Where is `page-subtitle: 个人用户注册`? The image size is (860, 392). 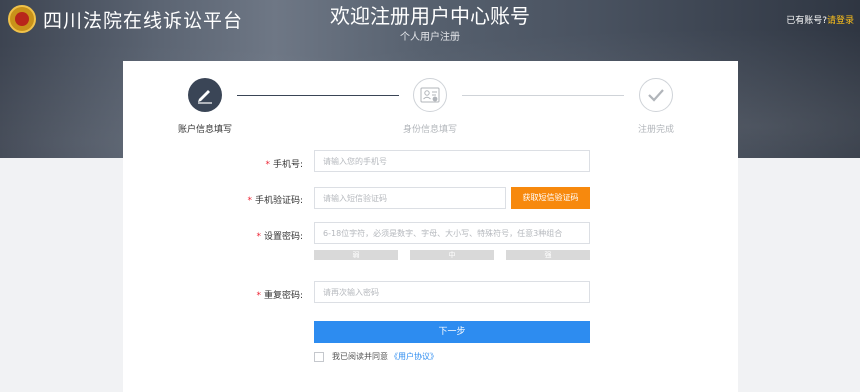 page-subtitle: 个人用户注册 is located at coordinates (430, 37).